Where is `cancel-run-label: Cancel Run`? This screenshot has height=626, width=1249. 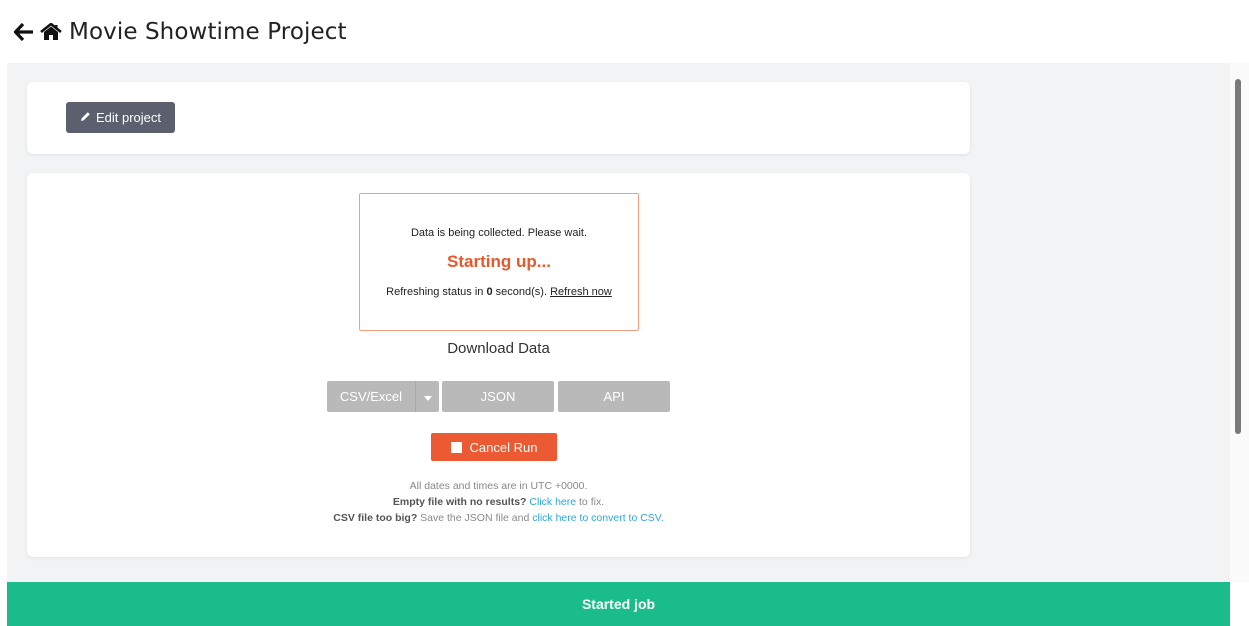 cancel-run-label: Cancel Run is located at coordinates (503, 447).